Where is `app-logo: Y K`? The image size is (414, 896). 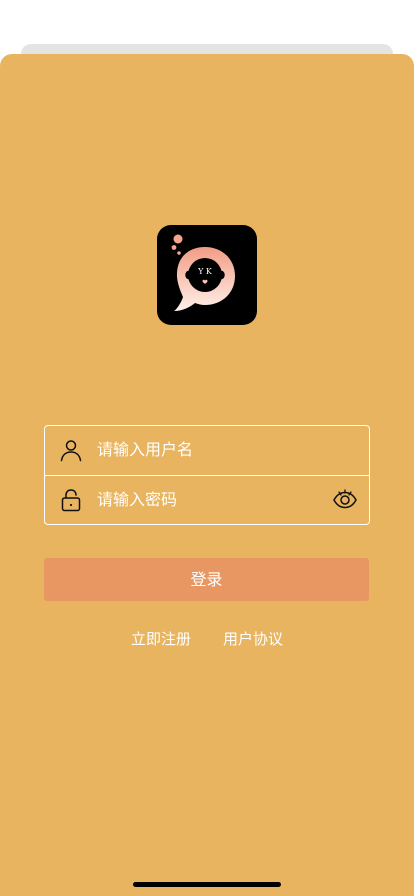
app-logo: Y K is located at coordinates (207, 275).